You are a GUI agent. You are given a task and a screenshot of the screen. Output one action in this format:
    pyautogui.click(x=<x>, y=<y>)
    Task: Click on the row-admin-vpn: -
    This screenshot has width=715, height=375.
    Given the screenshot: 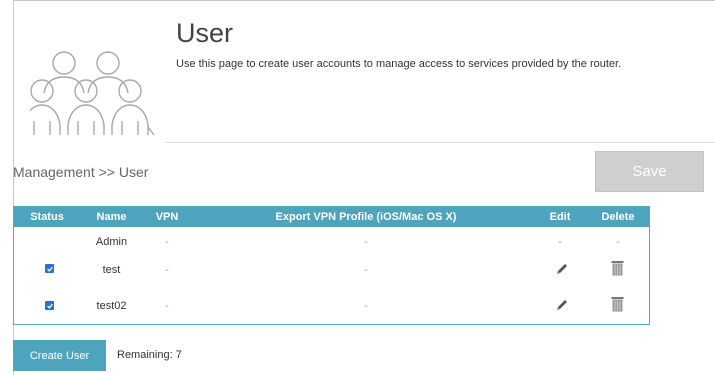 What is the action you would take?
    pyautogui.click(x=167, y=242)
    